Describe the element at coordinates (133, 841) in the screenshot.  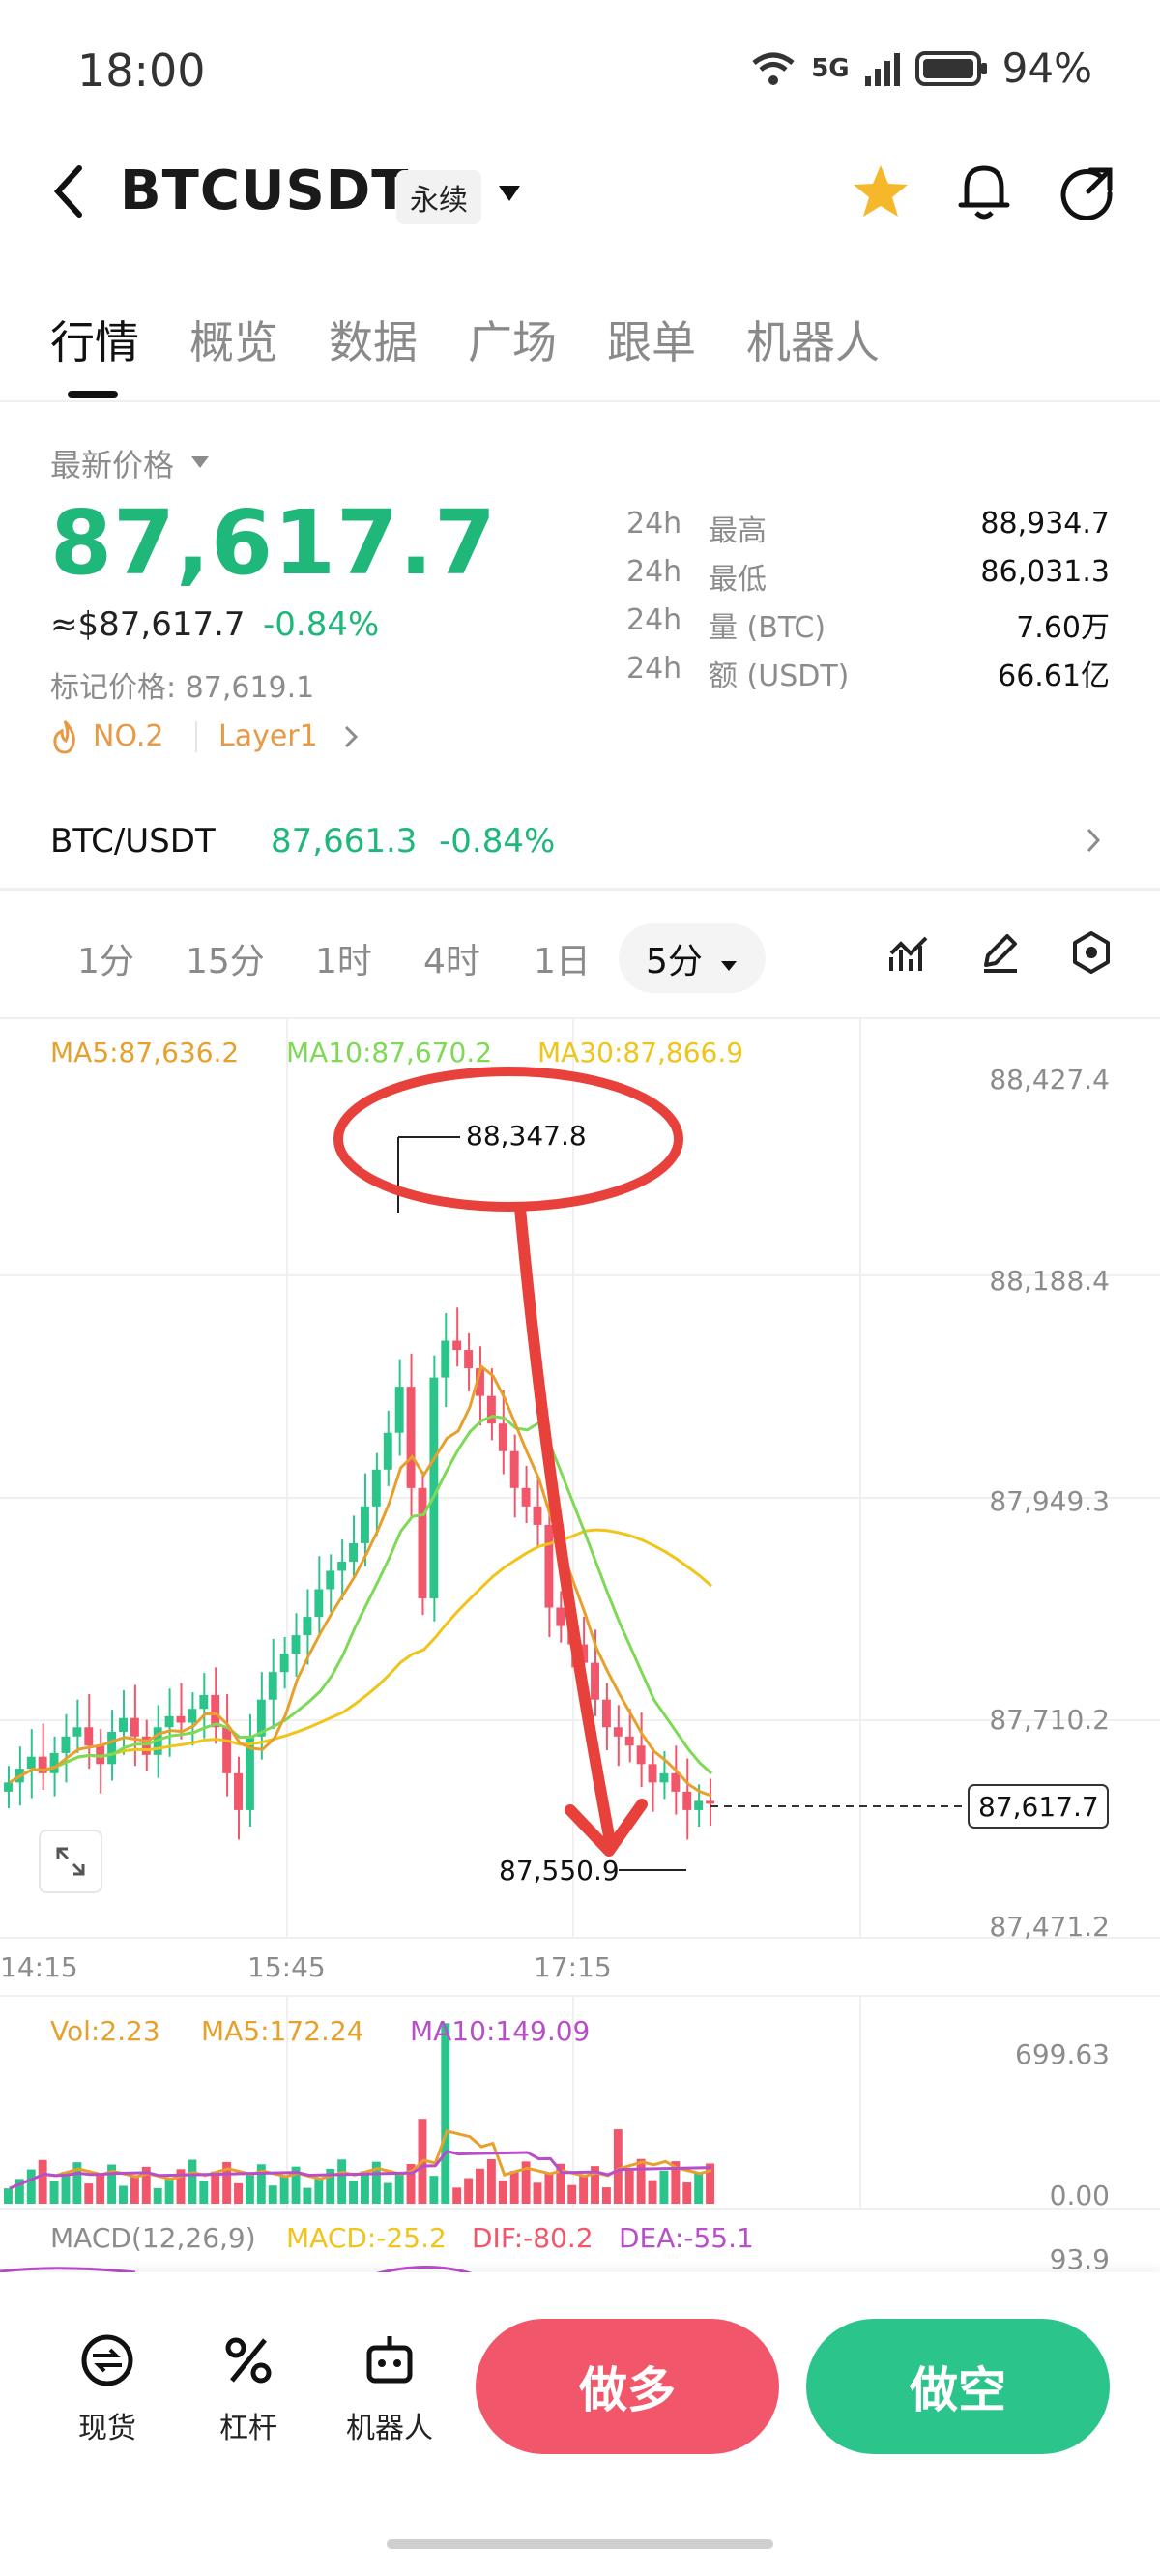
I see `spot-pair: BTC/USDT` at that location.